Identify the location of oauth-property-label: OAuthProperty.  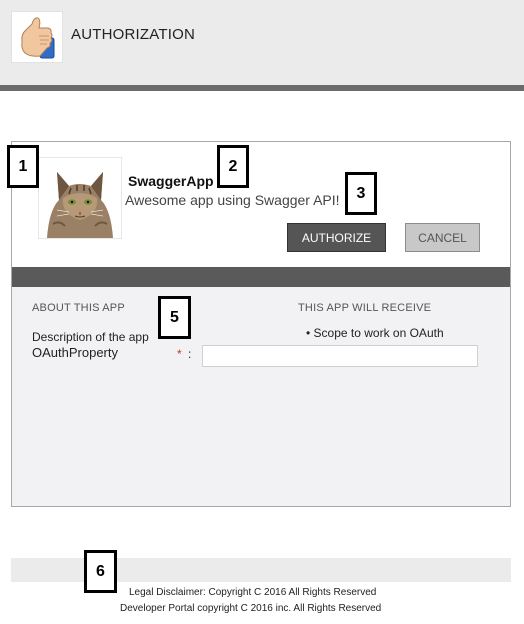
(75, 352).